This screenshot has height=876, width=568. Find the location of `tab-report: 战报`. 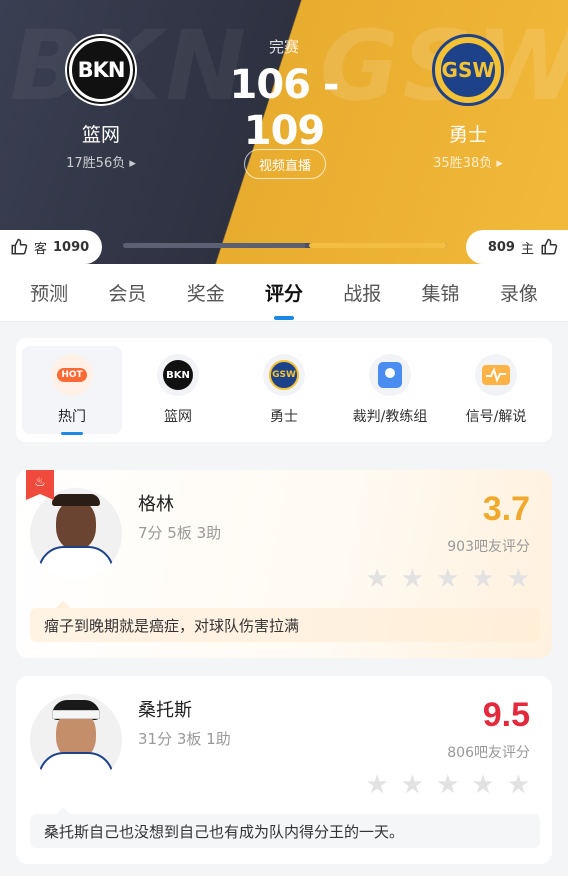

tab-report: 战报 is located at coordinates (362, 292).